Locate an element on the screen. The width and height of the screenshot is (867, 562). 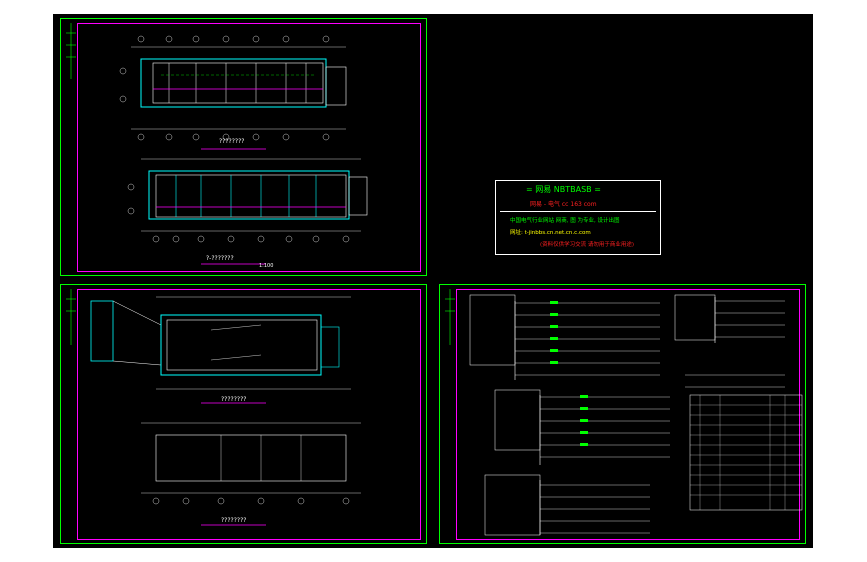
title-line-3: 中国电气行业网站 网商, 图 为专业, 设计出图 is located at coordinates (565, 221).